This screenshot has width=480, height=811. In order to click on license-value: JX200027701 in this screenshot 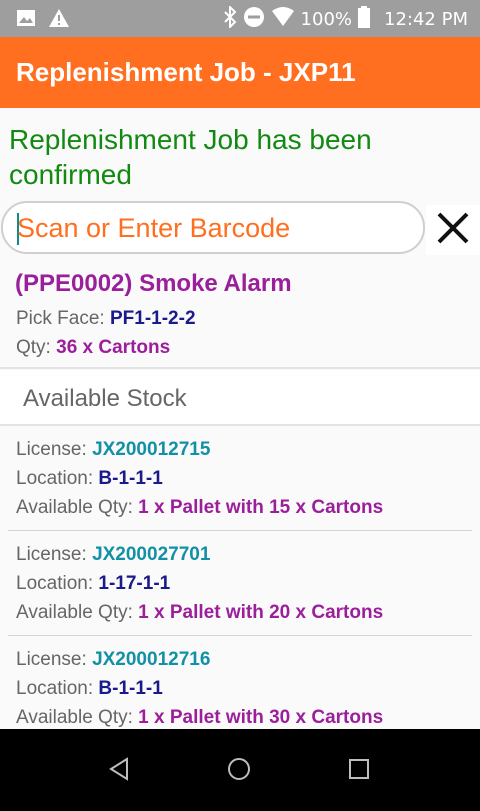, I will do `click(151, 554)`.